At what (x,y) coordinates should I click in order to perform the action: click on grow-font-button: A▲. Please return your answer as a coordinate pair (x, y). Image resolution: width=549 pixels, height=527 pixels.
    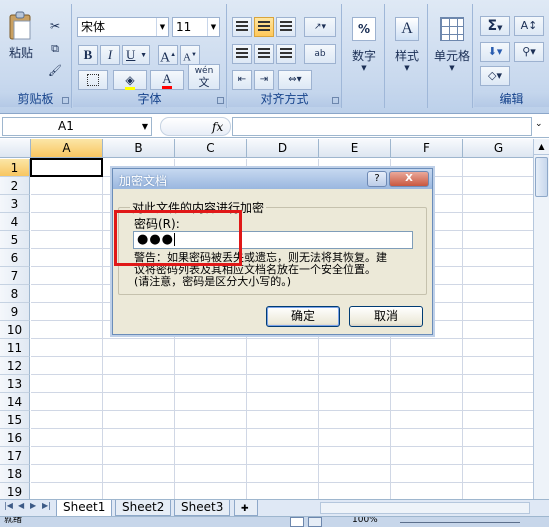
    Looking at the image, I should click on (168, 55).